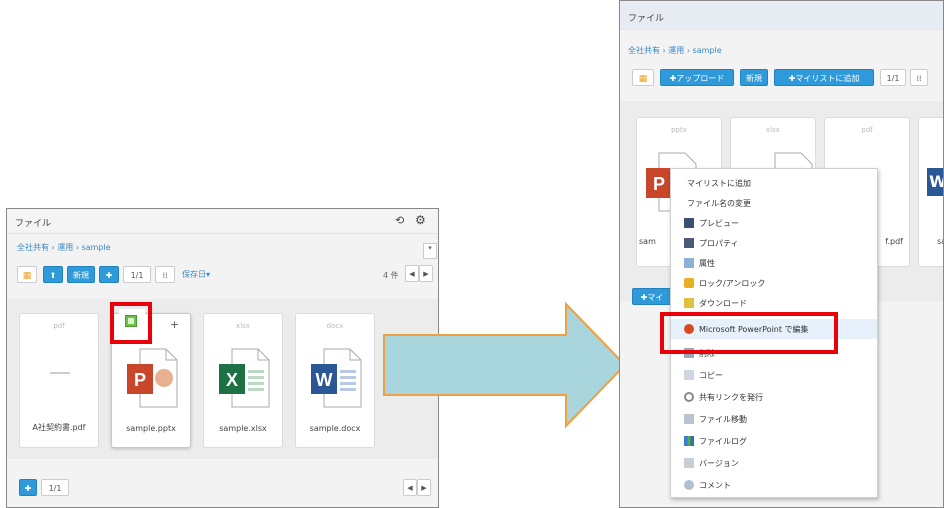 This screenshot has height=508, width=944. What do you see at coordinates (732, 283) in the screenshot?
I see `menu-item-label: ロック/アンロック` at bounding box center [732, 283].